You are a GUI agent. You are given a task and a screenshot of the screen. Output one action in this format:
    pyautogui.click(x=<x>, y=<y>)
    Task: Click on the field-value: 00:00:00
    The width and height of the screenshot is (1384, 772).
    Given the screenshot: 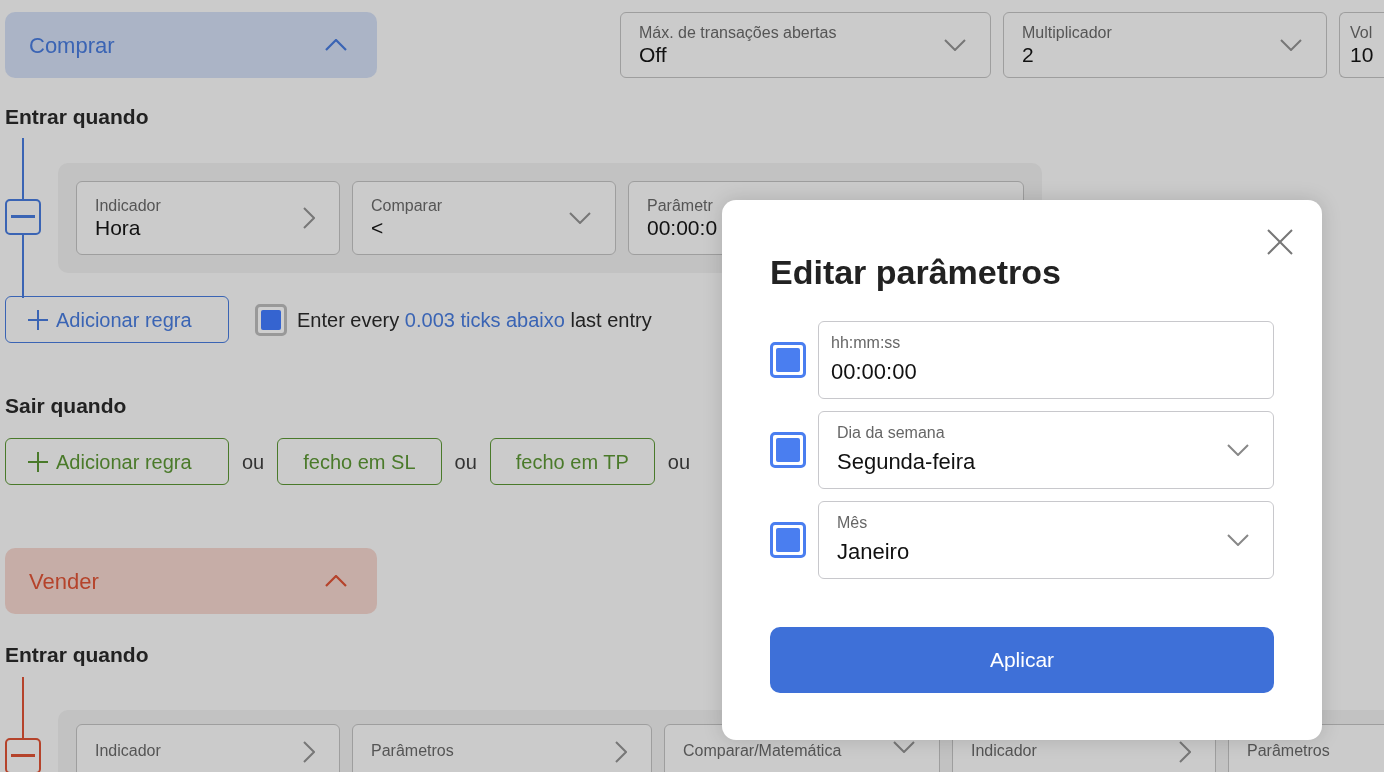 What is the action you would take?
    pyautogui.click(x=874, y=372)
    